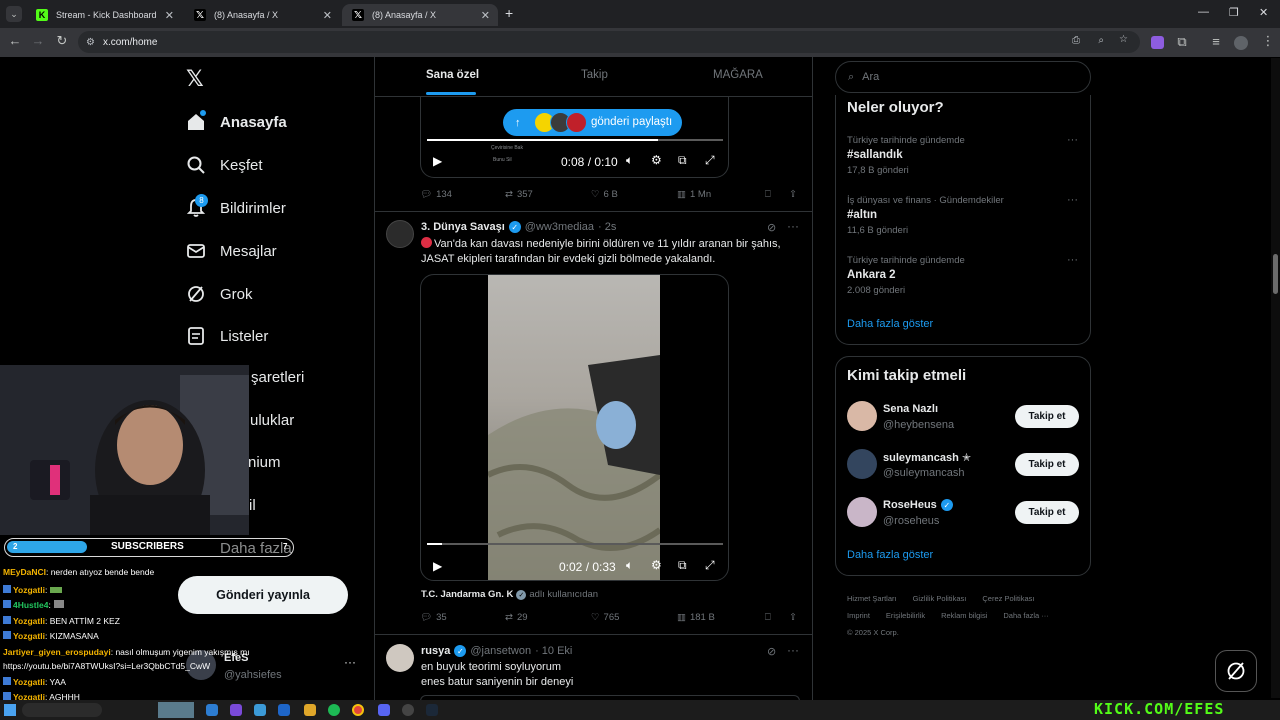 This screenshot has width=1280, height=720. What do you see at coordinates (1076, 40) in the screenshot?
I see `install-icon: ⎙` at bounding box center [1076, 40].